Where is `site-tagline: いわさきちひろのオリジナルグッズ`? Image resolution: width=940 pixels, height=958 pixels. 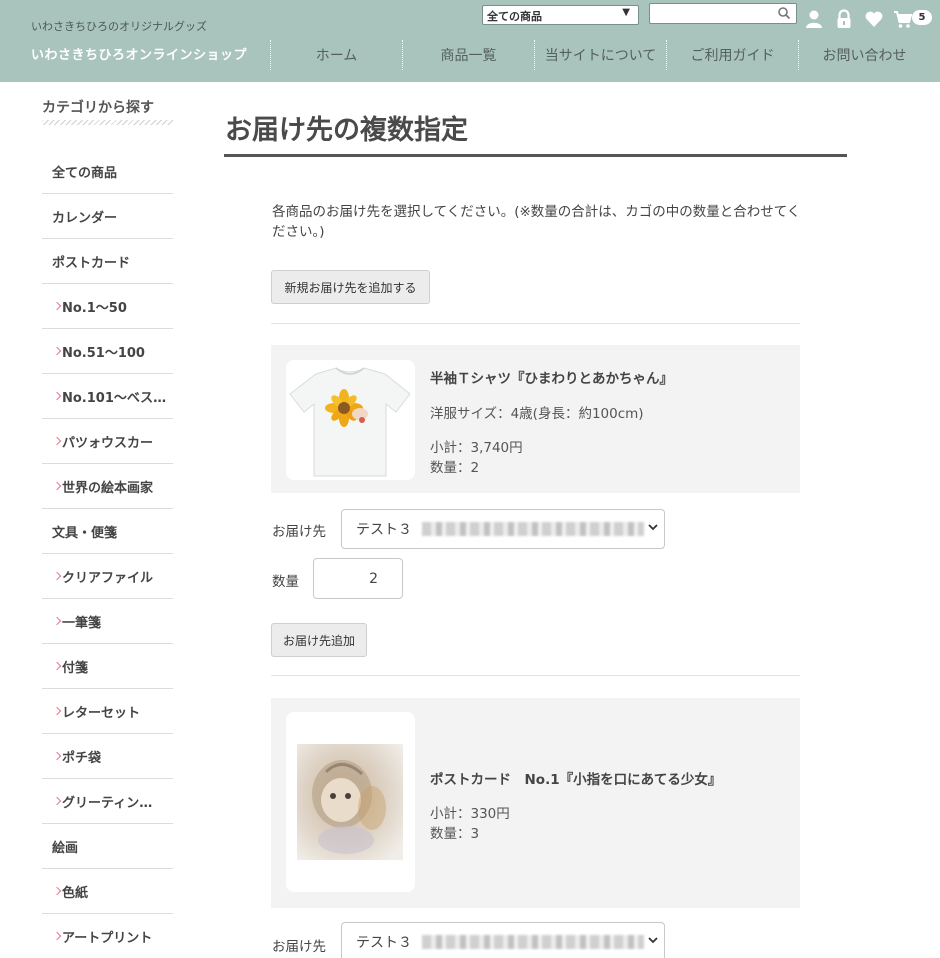 site-tagline: いわさきちひろのオリジナルグッズ is located at coordinates (119, 26).